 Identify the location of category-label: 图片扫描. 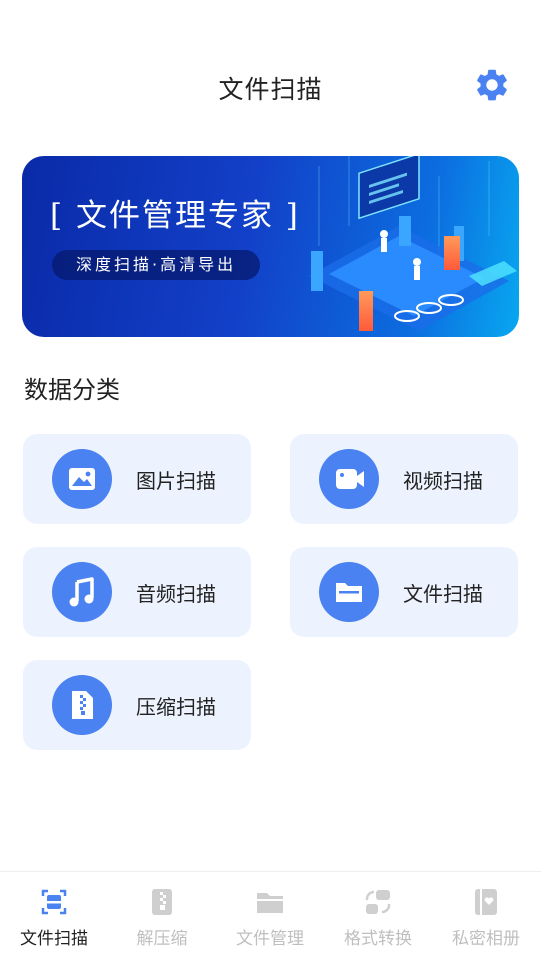
(176, 481).